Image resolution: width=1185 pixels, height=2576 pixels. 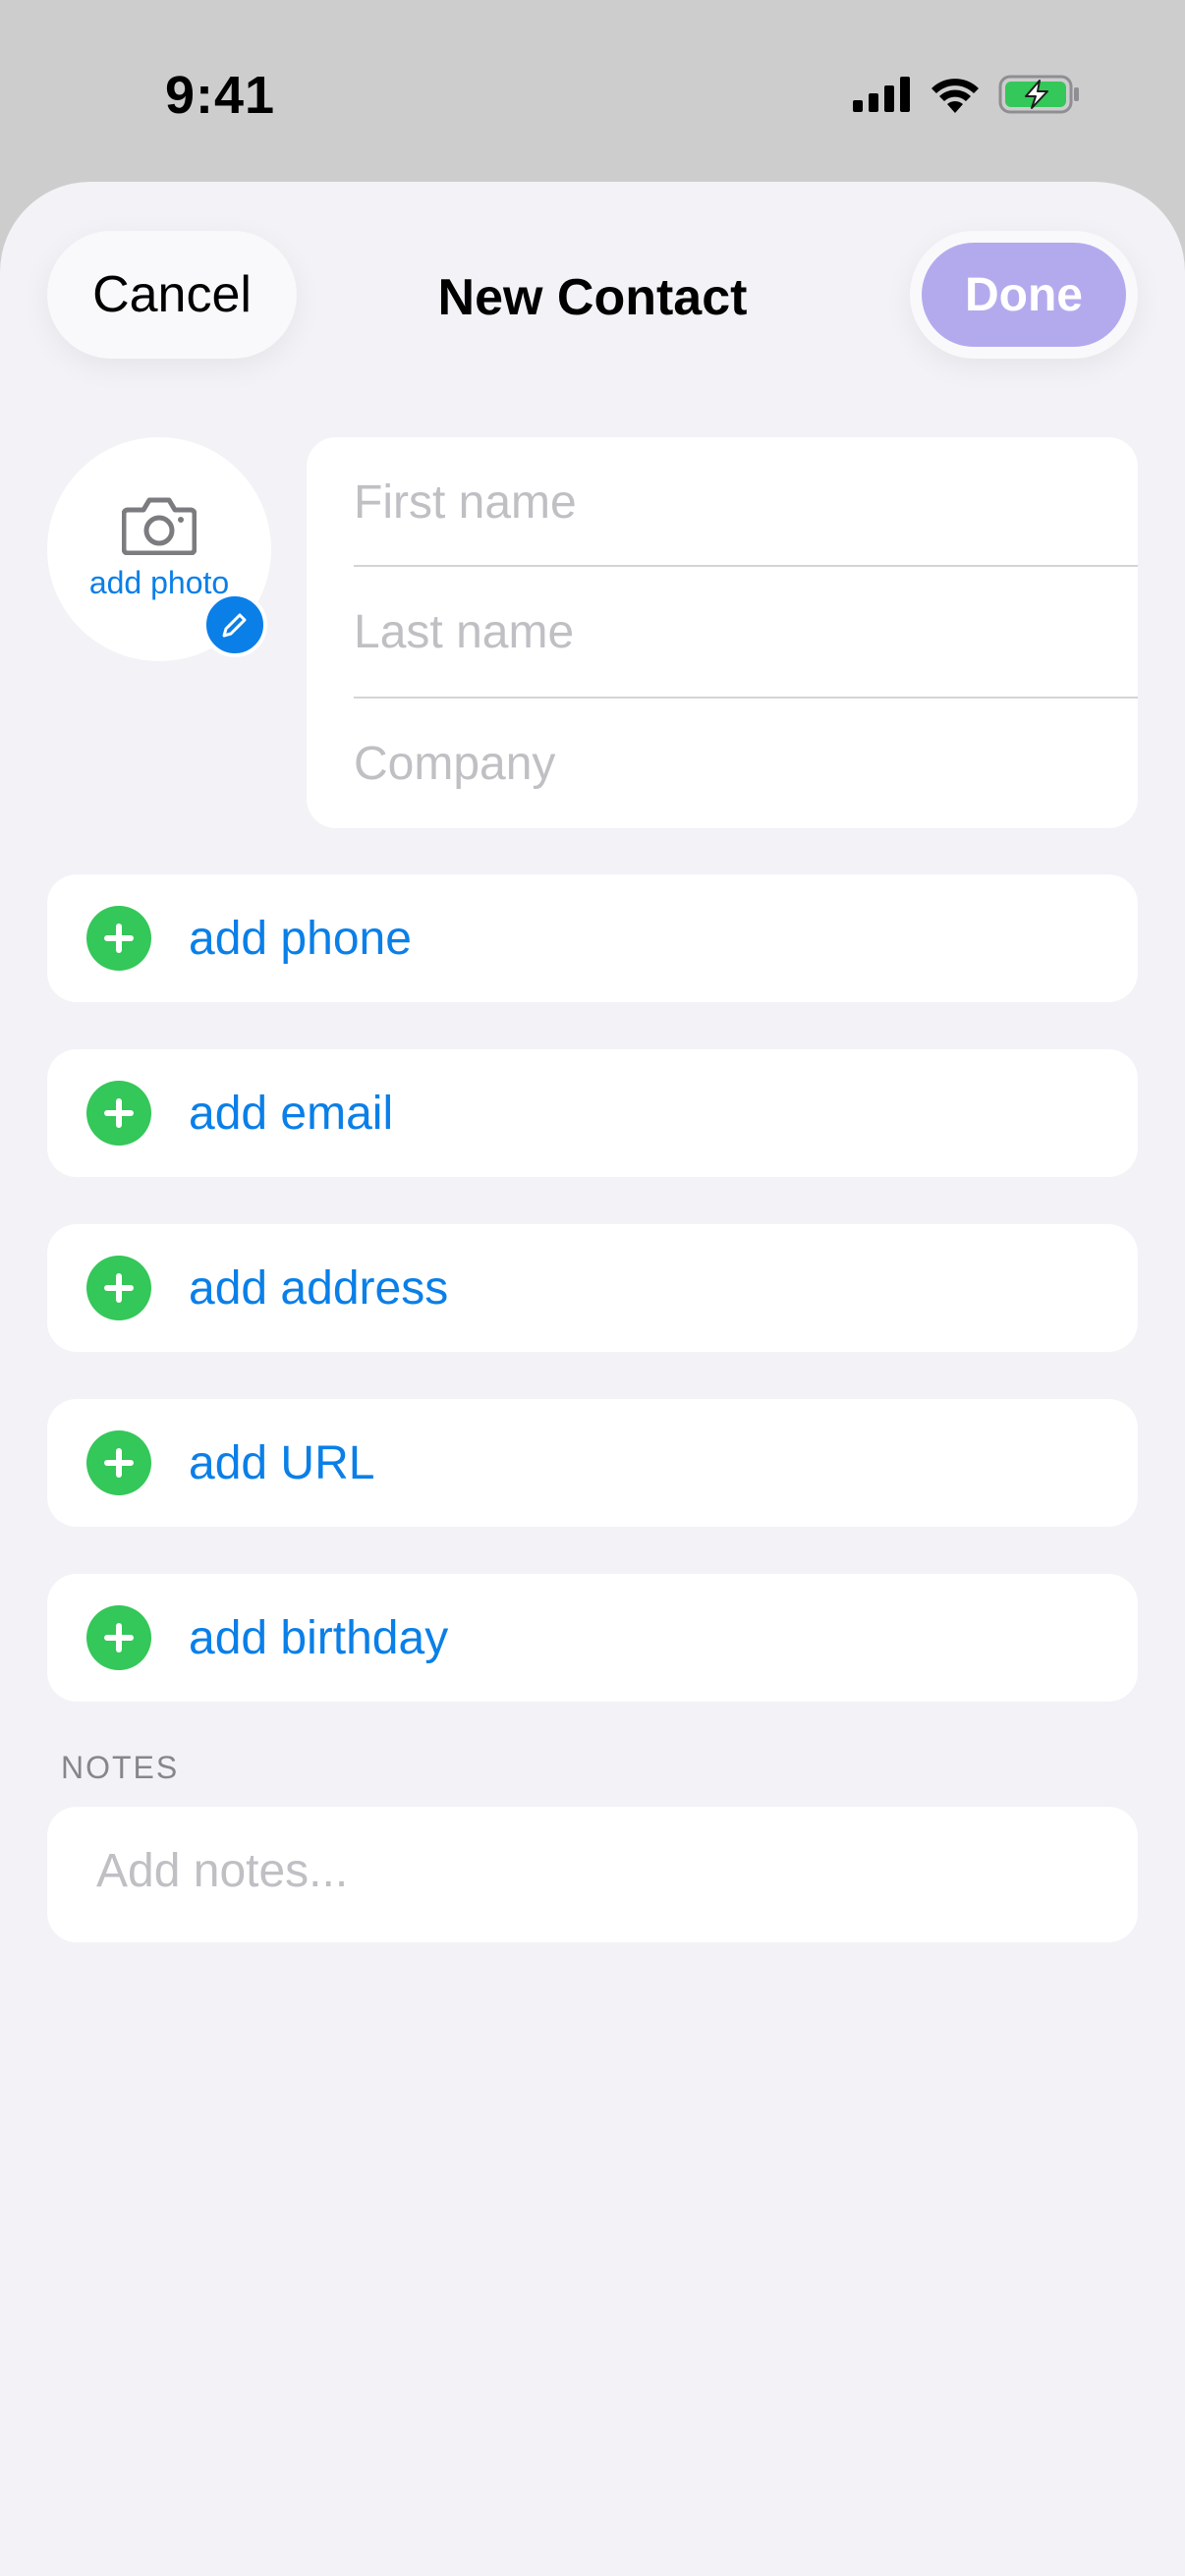 What do you see at coordinates (881, 94) in the screenshot?
I see `cellular-signal-icon` at bounding box center [881, 94].